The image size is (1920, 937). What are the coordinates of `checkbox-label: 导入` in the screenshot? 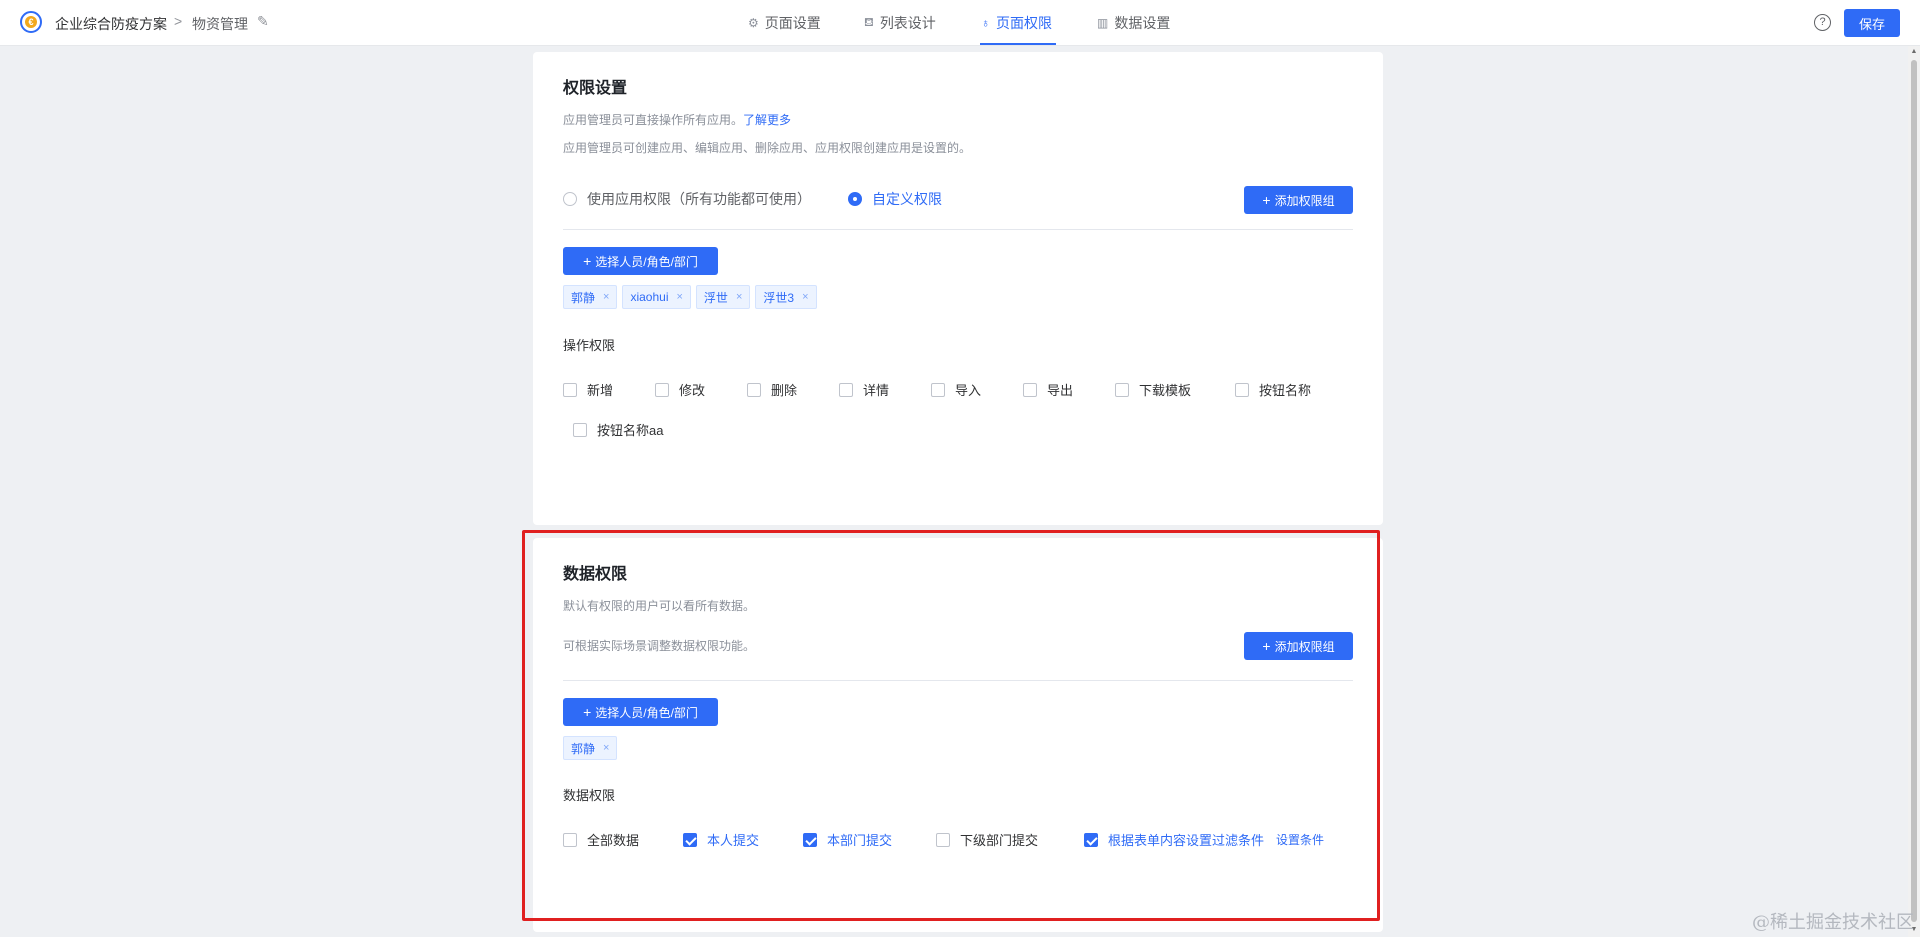 It's located at (968, 390).